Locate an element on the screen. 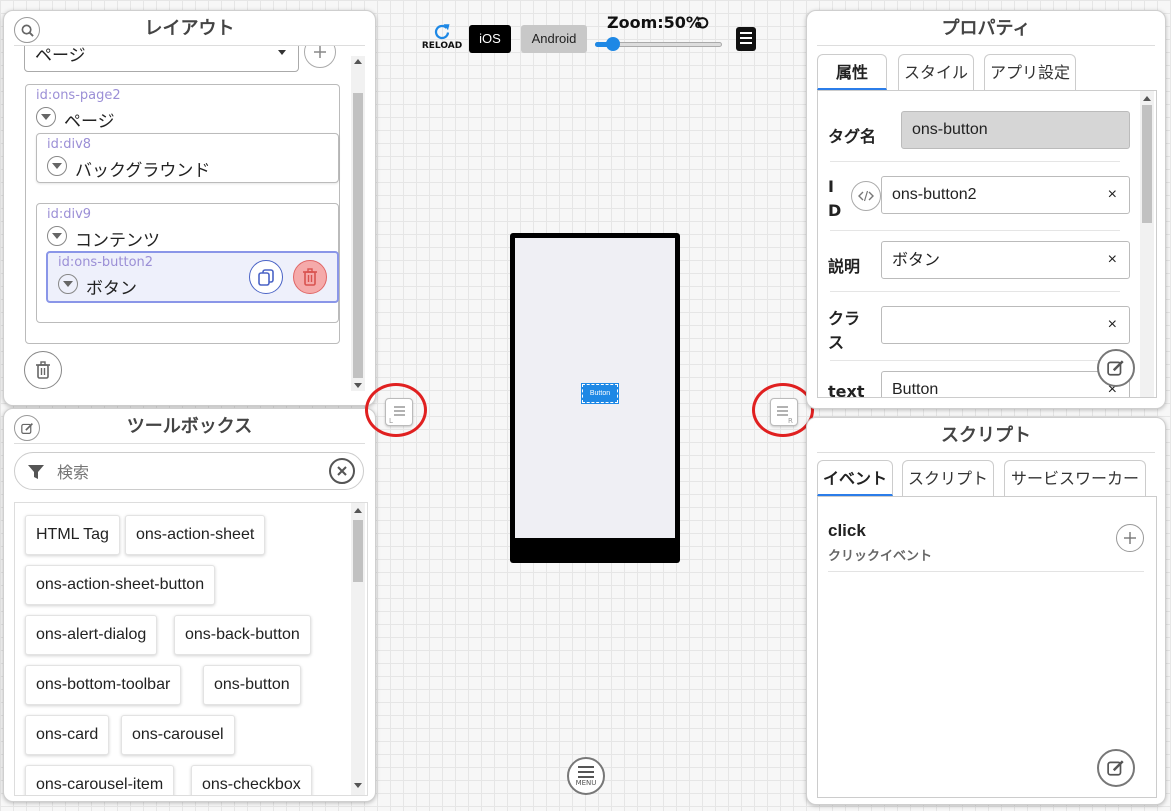  tree-node-content: id:div9 コンテンツ id:ons-button2 ボタン is located at coordinates (187, 263).